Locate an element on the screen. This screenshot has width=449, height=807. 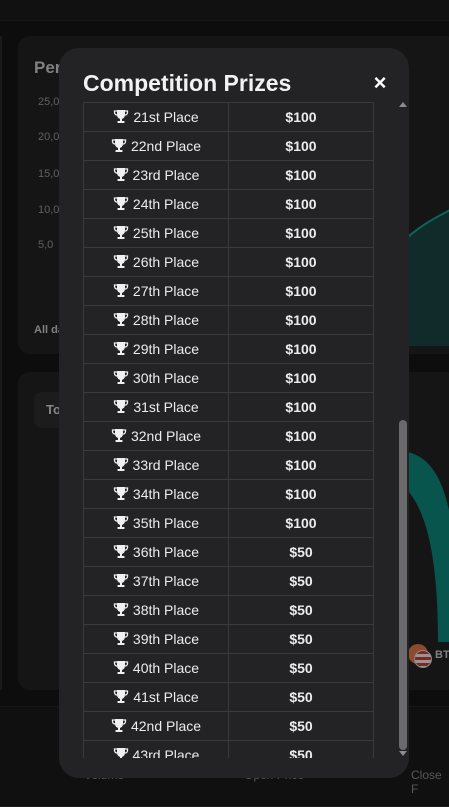
prize-place-cell: 30th Place is located at coordinates (156, 378).